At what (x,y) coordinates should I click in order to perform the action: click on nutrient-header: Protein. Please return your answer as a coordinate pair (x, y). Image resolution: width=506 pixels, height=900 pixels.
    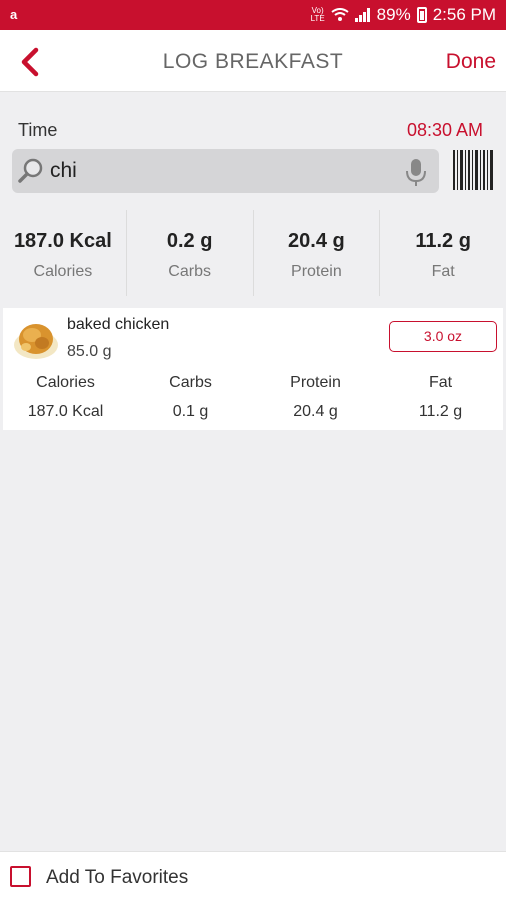
    Looking at the image, I should click on (315, 382).